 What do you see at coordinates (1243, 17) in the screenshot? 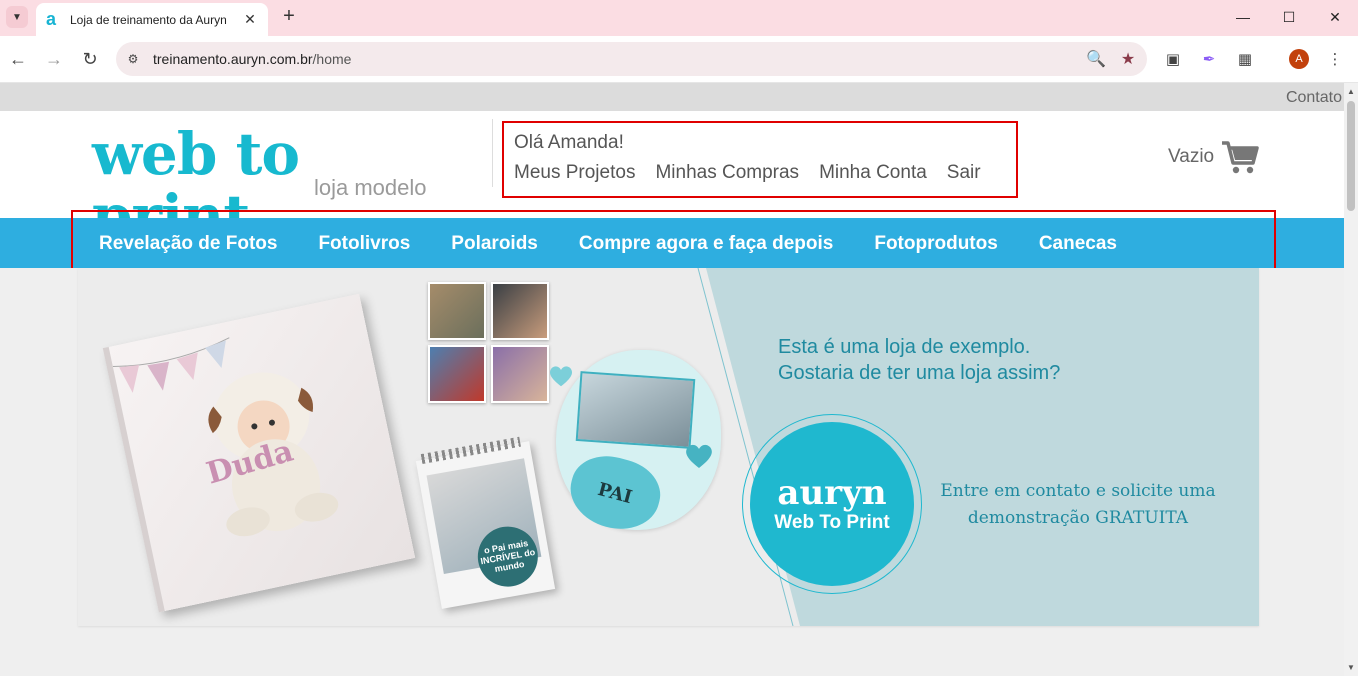
I see `minimize-button: —` at bounding box center [1243, 17].